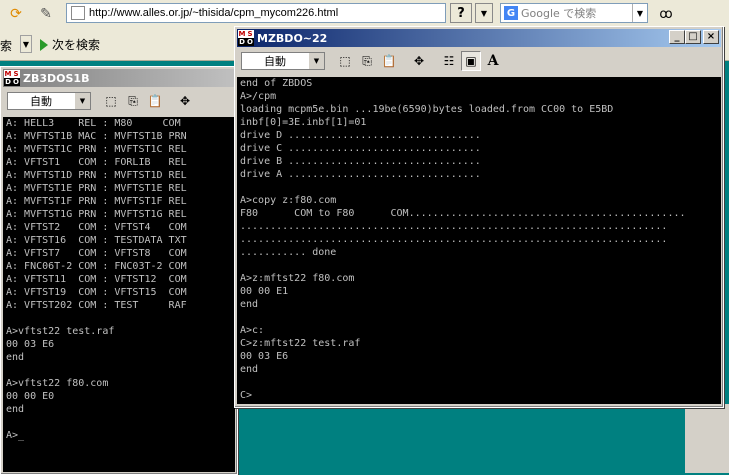 This screenshot has width=729, height=475. What do you see at coordinates (44, 44) in the screenshot?
I see `play-icon` at bounding box center [44, 44].